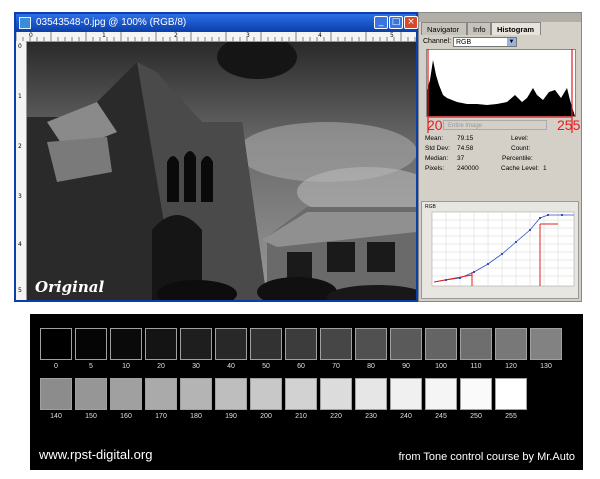  What do you see at coordinates (437, 158) in the screenshot?
I see `stat-median-label: Median:` at bounding box center [437, 158].